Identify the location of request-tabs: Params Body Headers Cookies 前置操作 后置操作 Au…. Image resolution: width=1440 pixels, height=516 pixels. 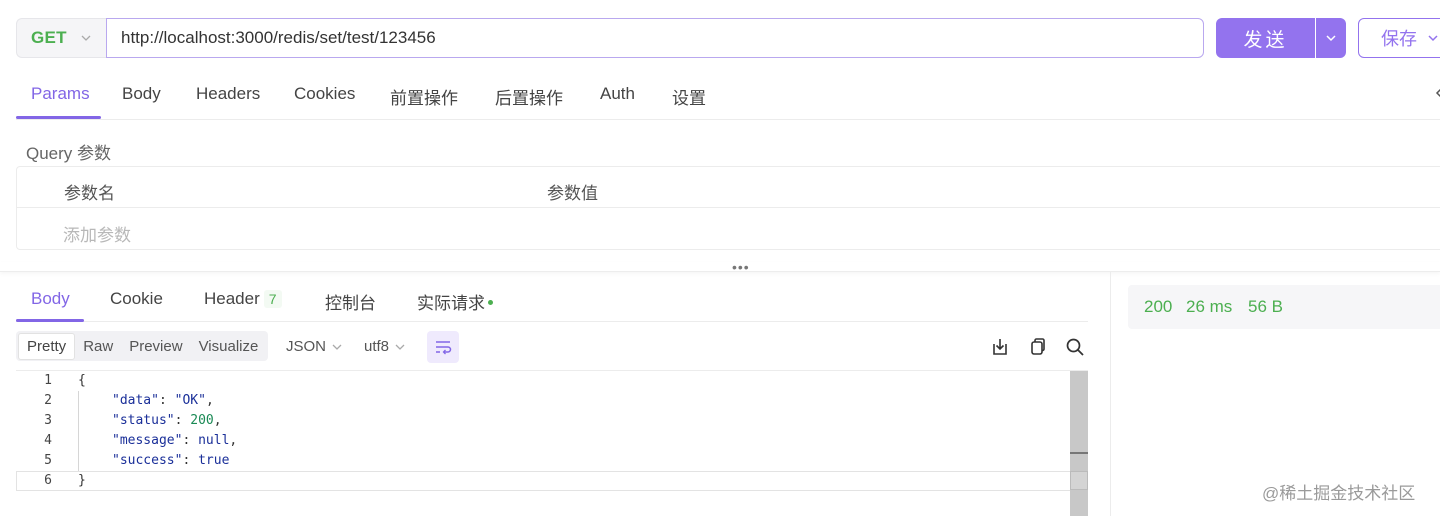
(728, 95).